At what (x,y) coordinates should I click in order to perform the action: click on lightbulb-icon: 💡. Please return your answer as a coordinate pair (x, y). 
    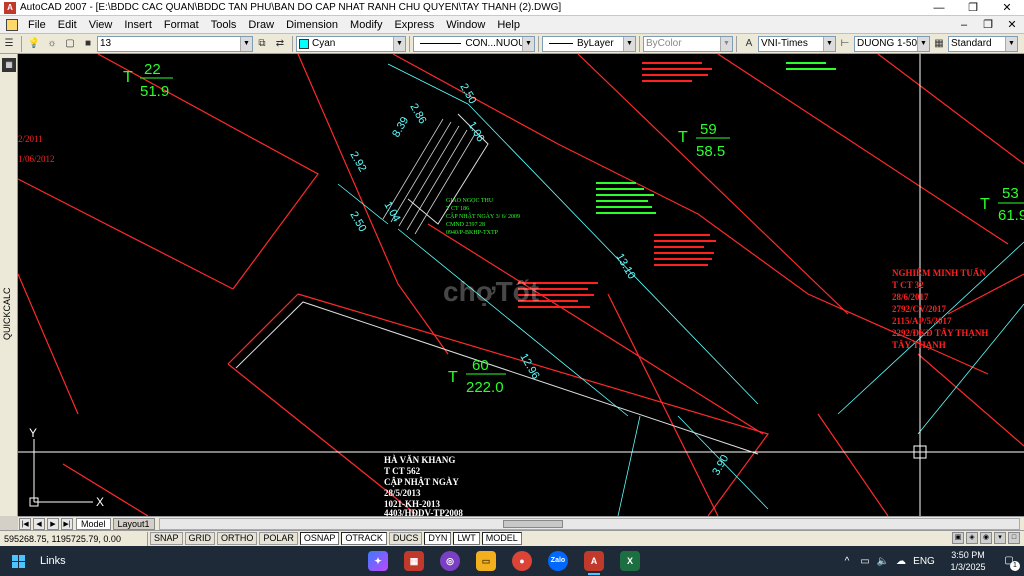
    Looking at the image, I should click on (34, 44).